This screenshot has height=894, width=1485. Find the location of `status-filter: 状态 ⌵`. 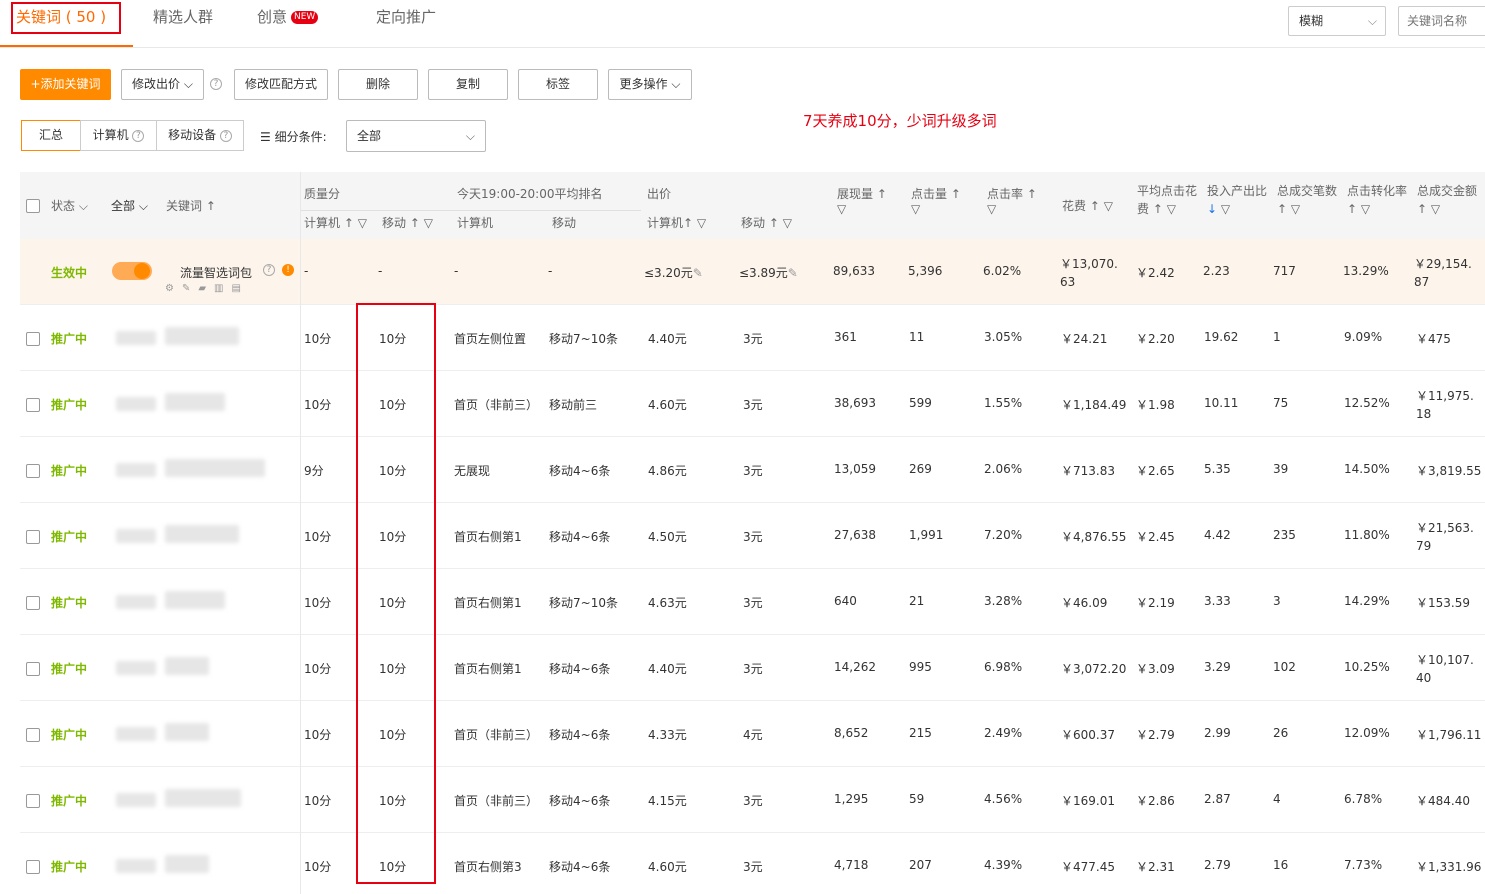

status-filter: 状态 ⌵ is located at coordinates (69, 205).